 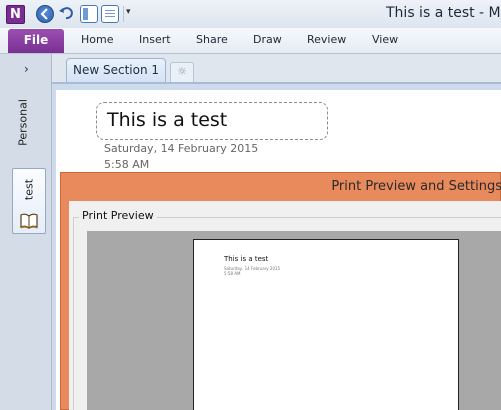 What do you see at coordinates (29, 189) in the screenshot?
I see `notebook-test-label: test` at bounding box center [29, 189].